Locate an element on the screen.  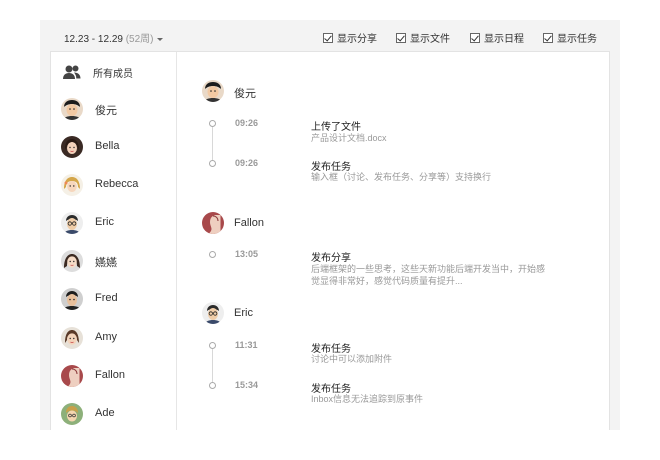
filter-label: 显示文件 is located at coordinates (430, 39).